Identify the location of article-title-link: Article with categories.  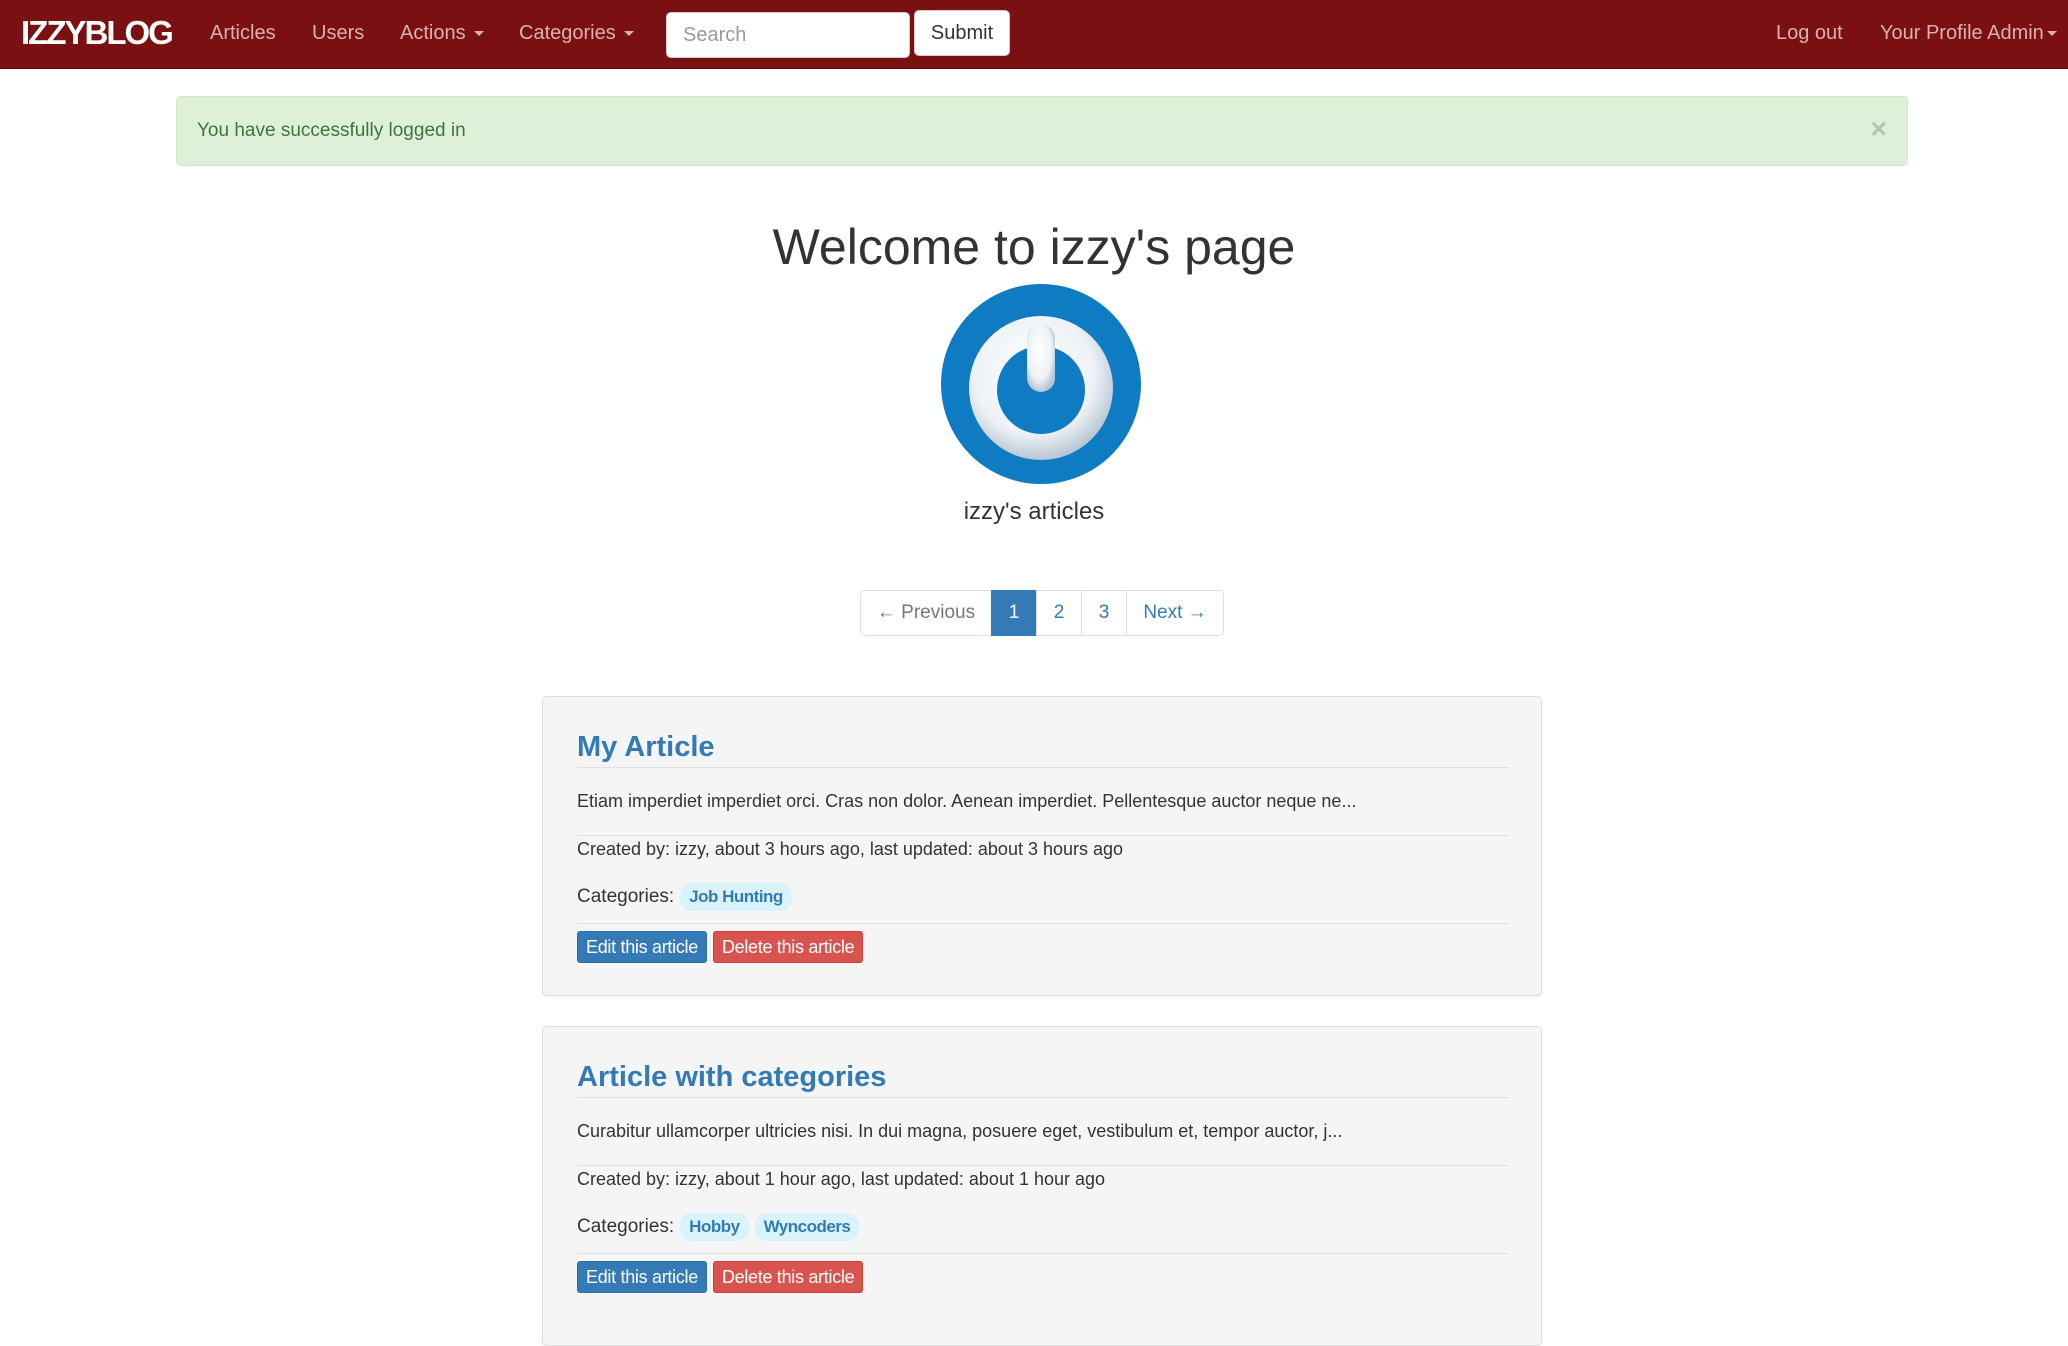
(731, 1077).